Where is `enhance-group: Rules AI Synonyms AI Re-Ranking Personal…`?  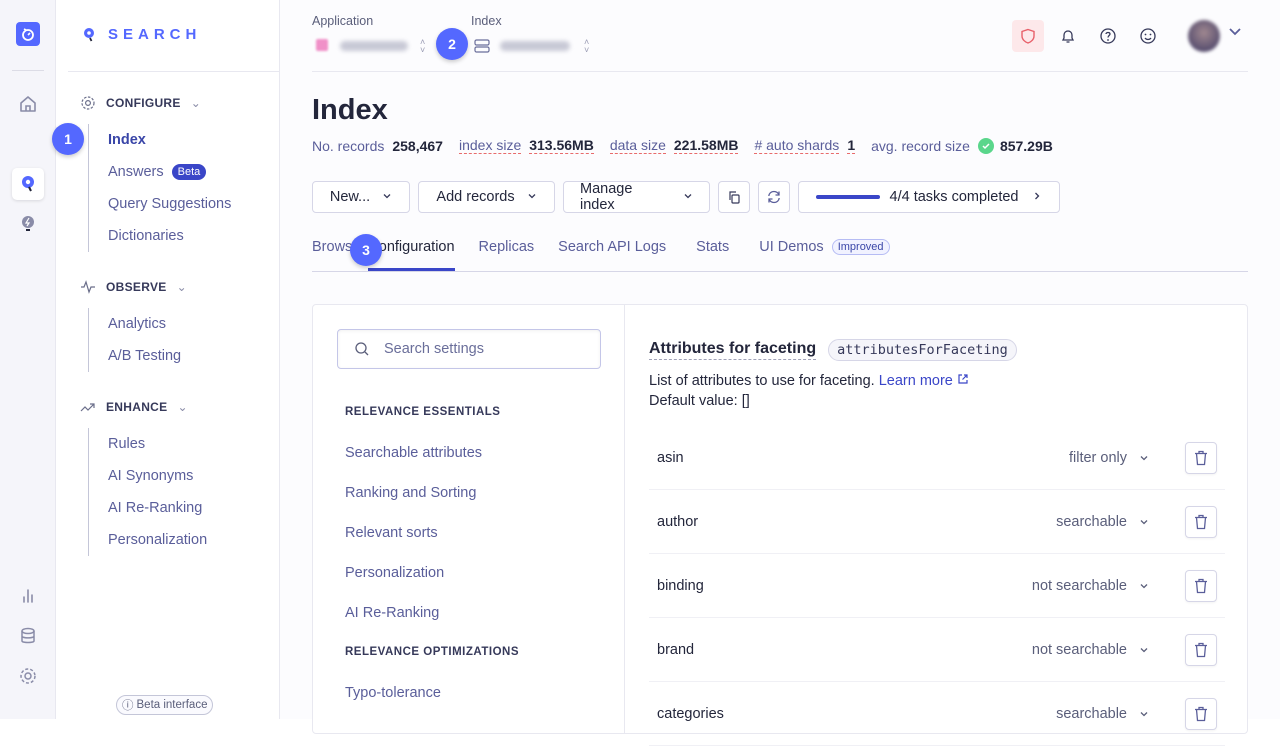
enhance-group: Rules AI Synonyms AI Re-Ranking Personal… is located at coordinates (147, 492).